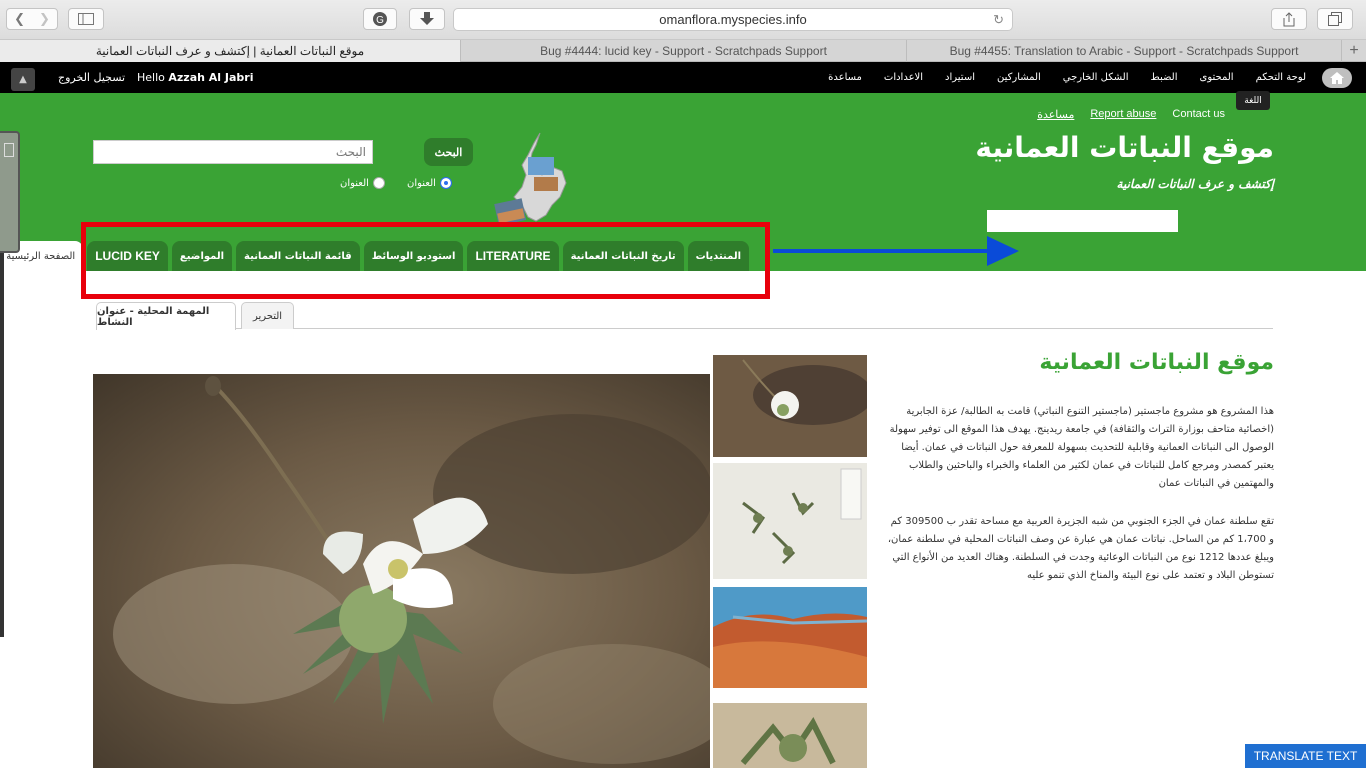 The image size is (1366, 768). Describe the element at coordinates (267, 315) in the screenshot. I see `edit-tab: التحرير` at that location.